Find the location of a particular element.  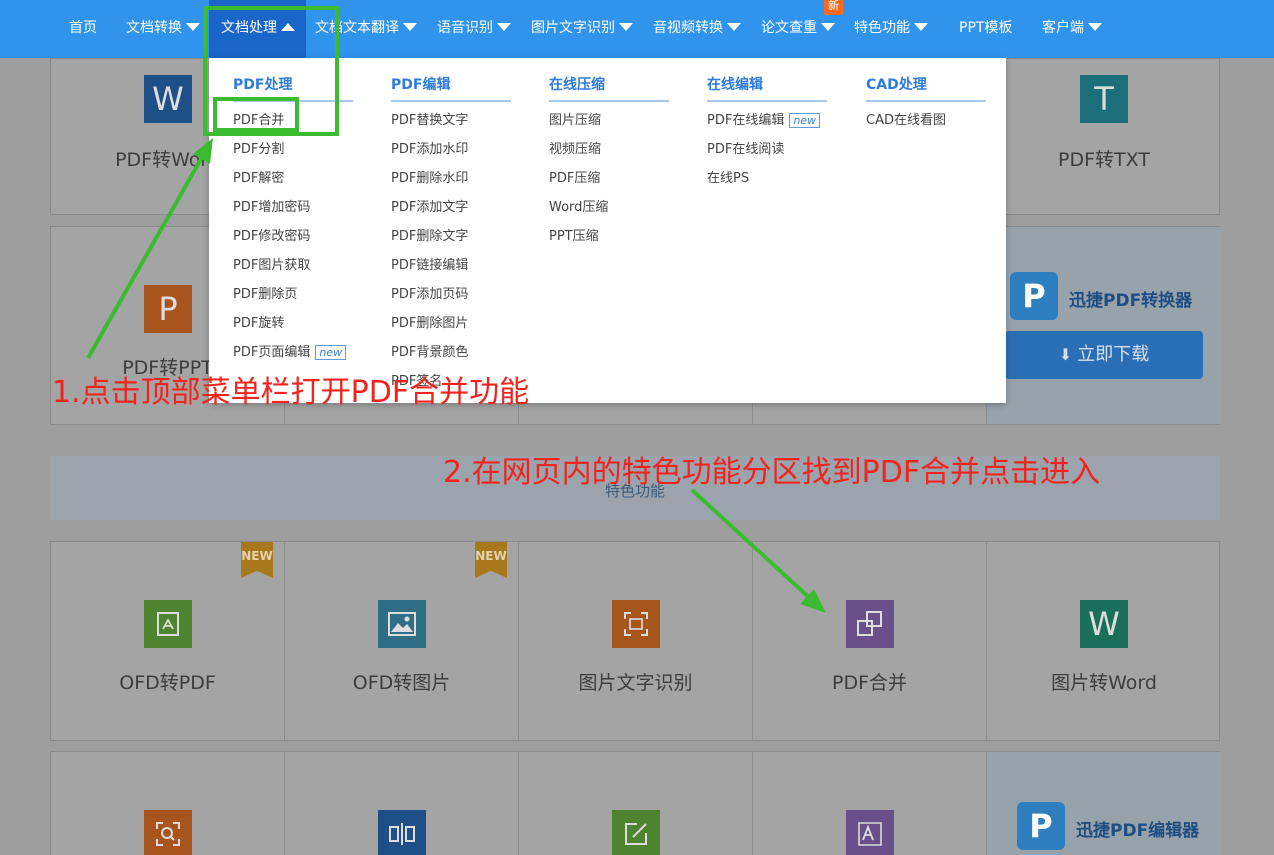

annotation-step-2: 2.在网页内的特色功能分区找到PDF合并点击进入 is located at coordinates (772, 472).